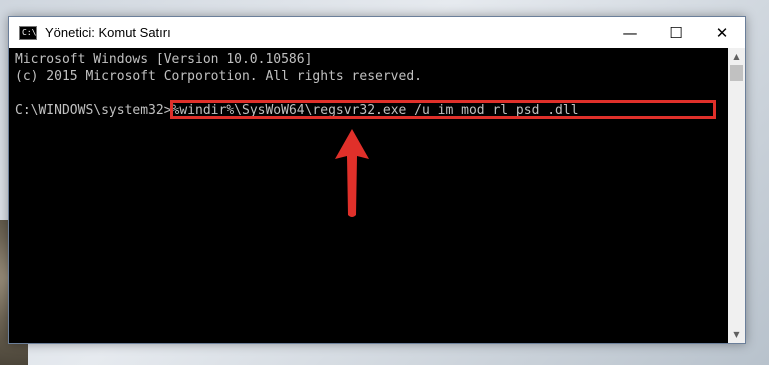  I want to click on title-bar: C:\ Yönetici: Komut Satırı — ☐ ✕, so click(377, 32).